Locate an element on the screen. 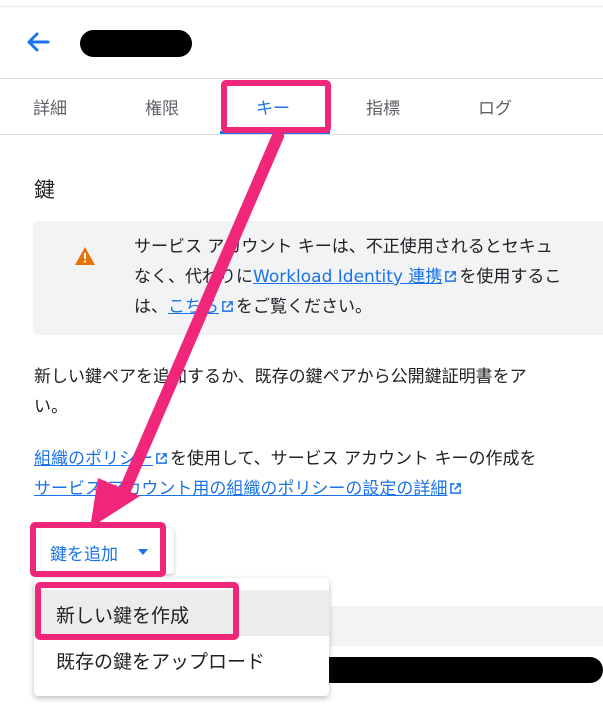 The height and width of the screenshot is (706, 603). banner-text: を使用するこ is located at coordinates (510, 277).